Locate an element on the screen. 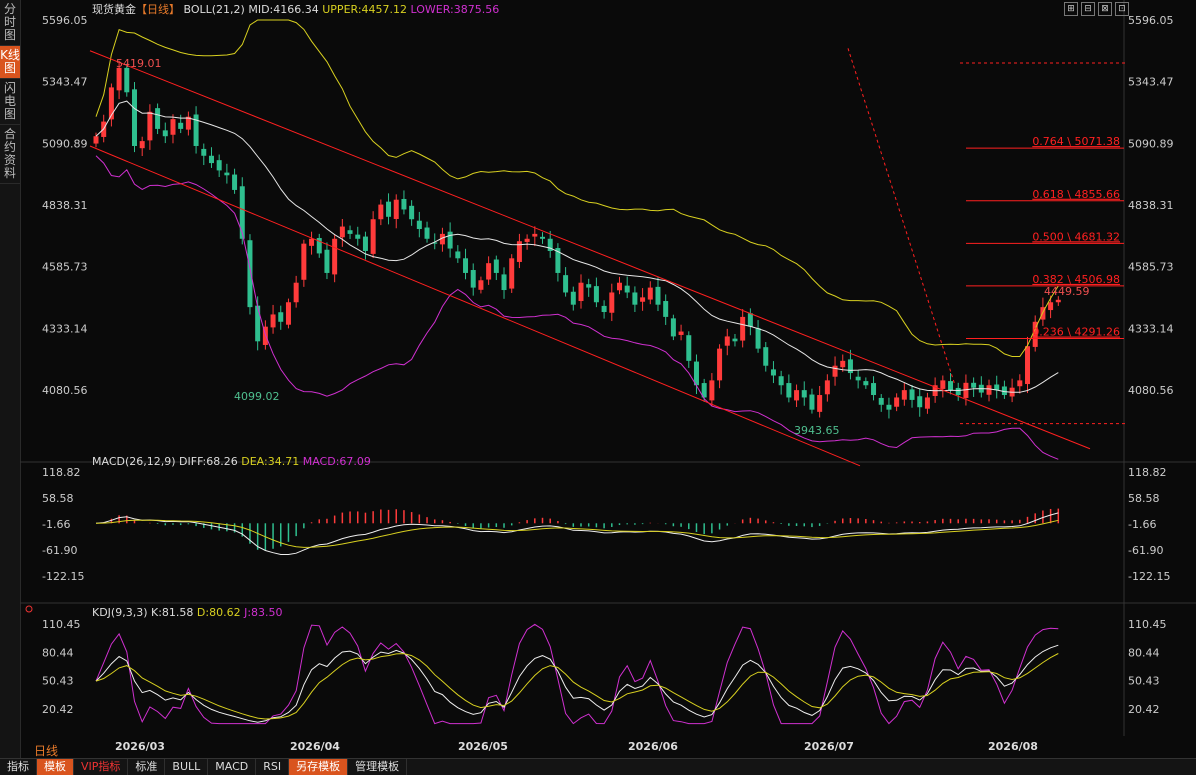 This screenshot has width=1196, height=775. bottom-tab-2: VIP指标 is located at coordinates (101, 767).